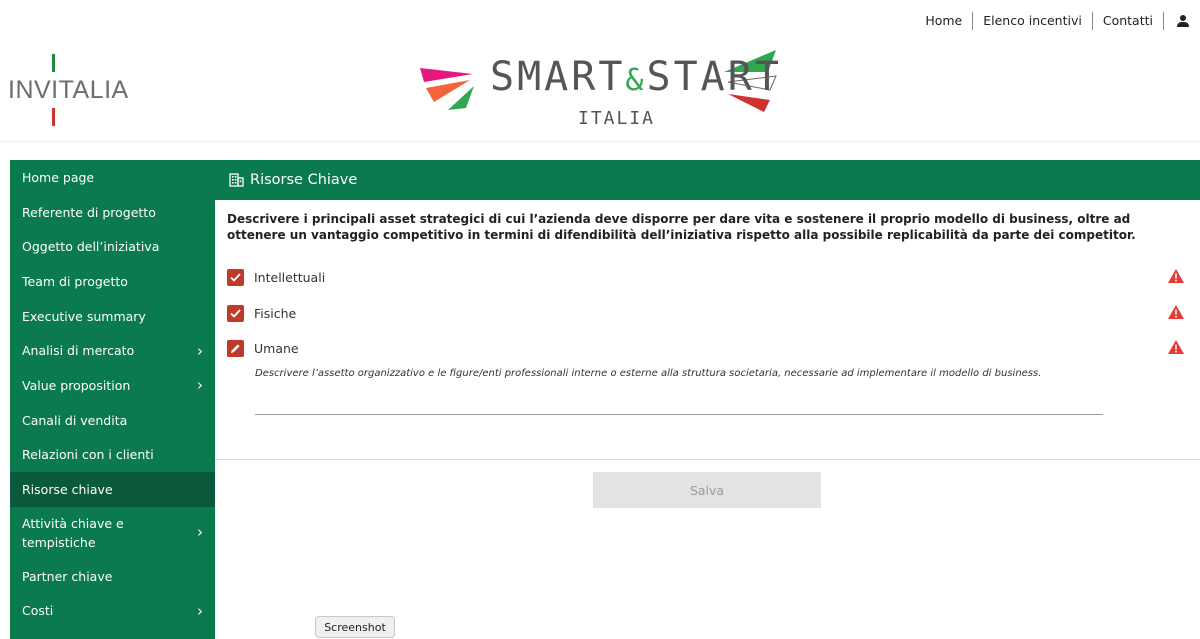 This screenshot has width=1200, height=639. What do you see at coordinates (1177, 21) in the screenshot?
I see `user-icon` at bounding box center [1177, 21].